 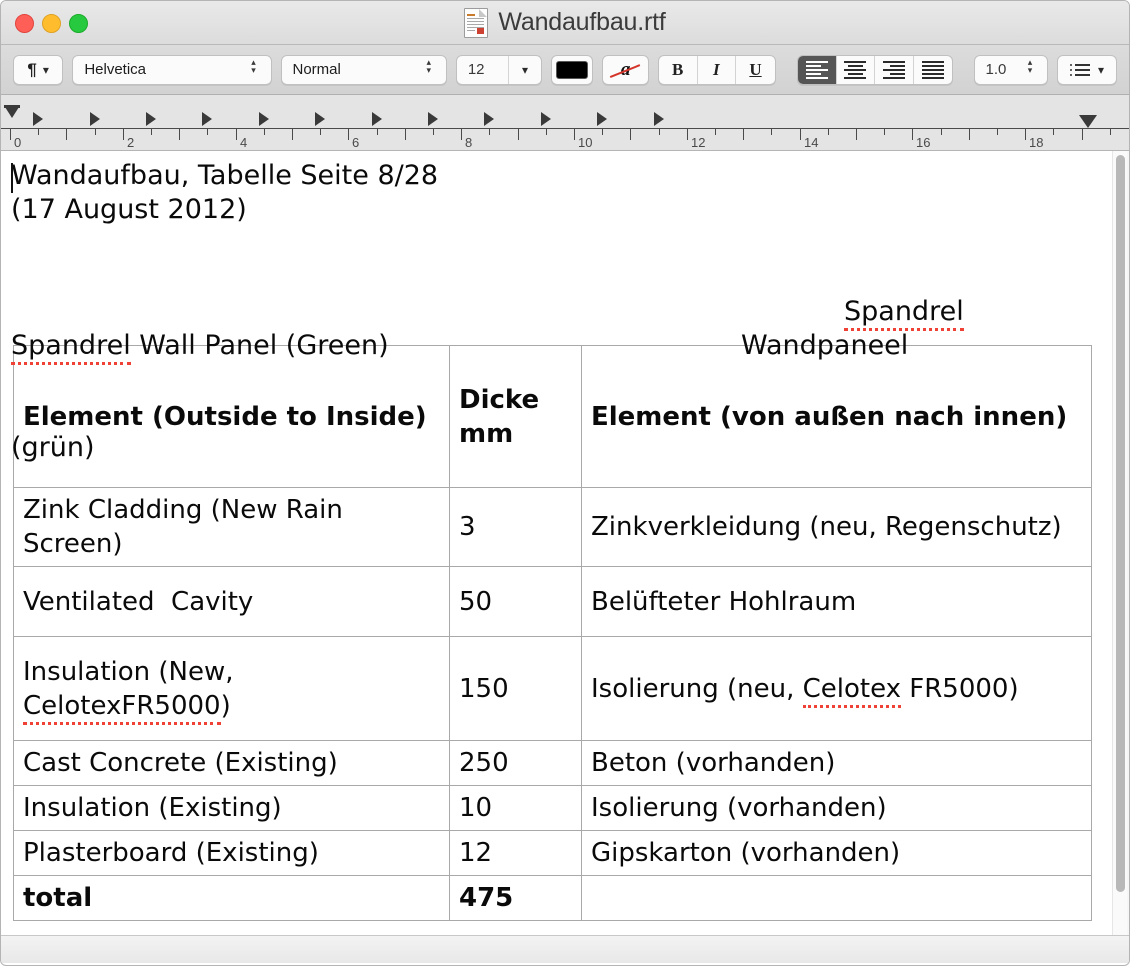 I want to click on cell-text-suffix: ), so click(x=225, y=705).